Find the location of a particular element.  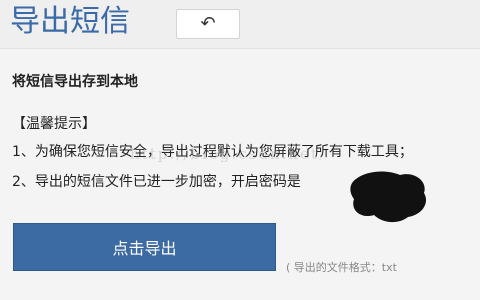

undo-arrow-icon: ↶ is located at coordinates (208, 23).